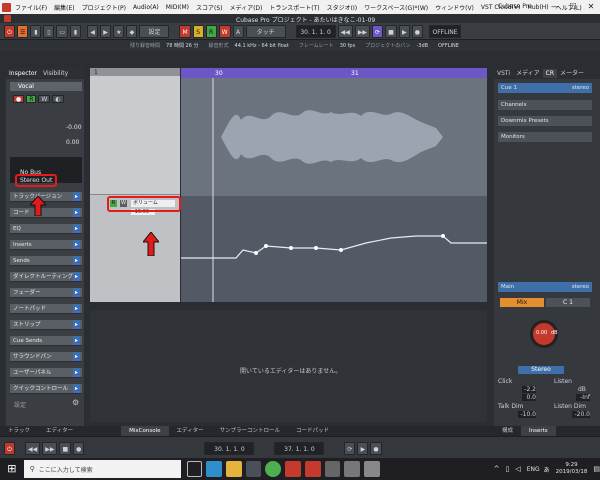 This screenshot has height=480, width=600. What do you see at coordinates (46, 341) in the screenshot?
I see `section-cue-sends: Cue Sends ▸` at bounding box center [46, 341].